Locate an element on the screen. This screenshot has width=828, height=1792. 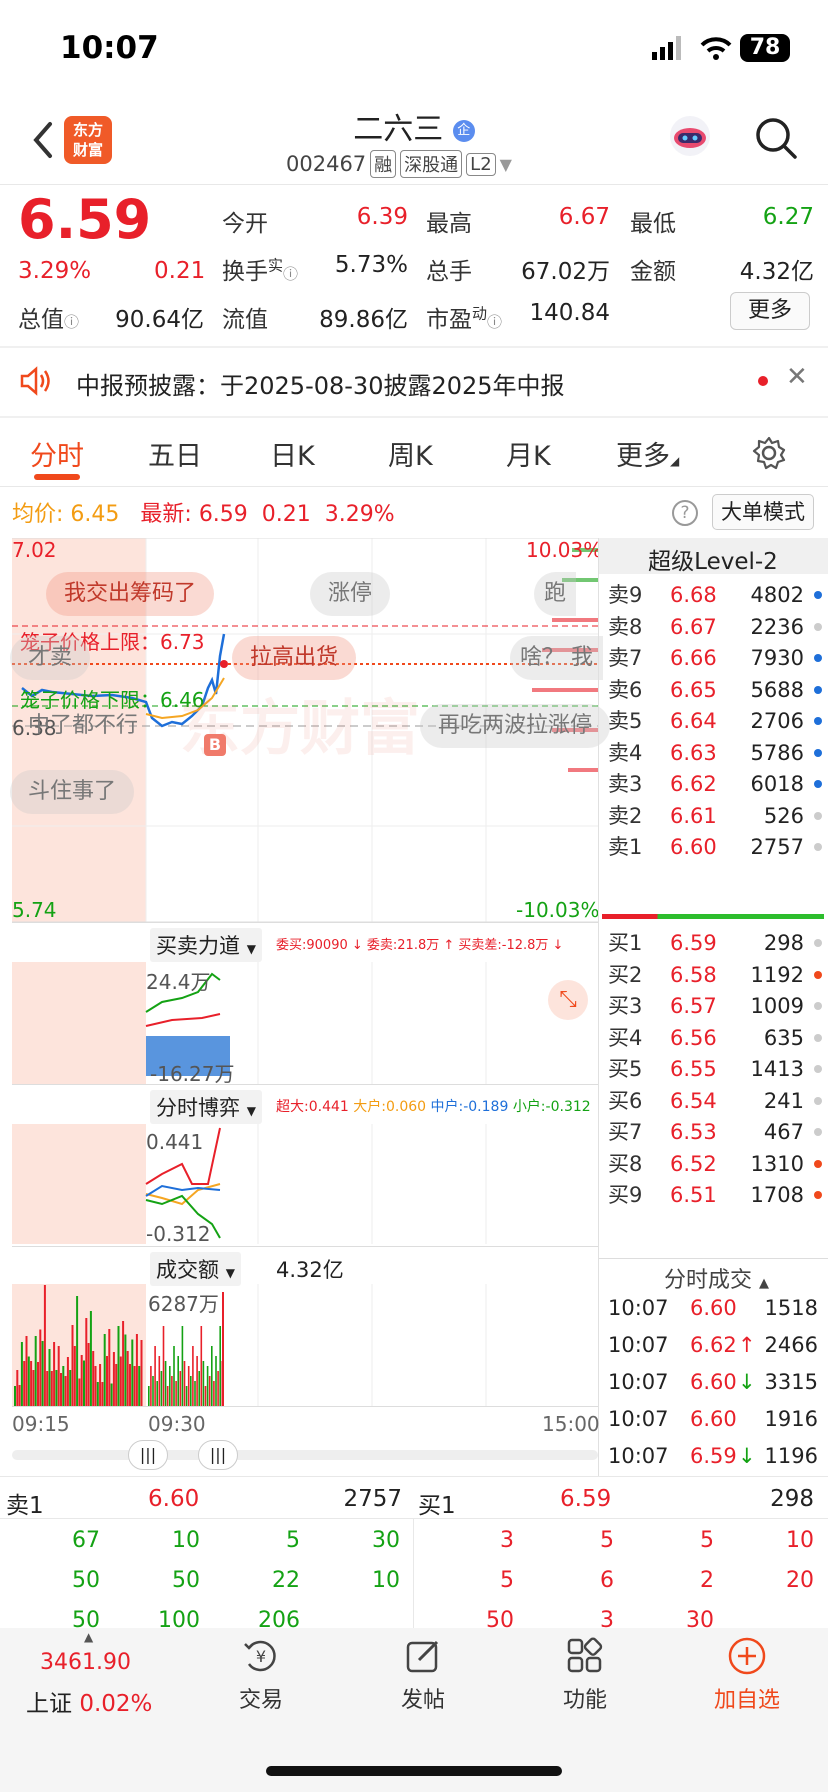
ask-row: 卖8 6.67 2236 is located at coordinates (715, 627).